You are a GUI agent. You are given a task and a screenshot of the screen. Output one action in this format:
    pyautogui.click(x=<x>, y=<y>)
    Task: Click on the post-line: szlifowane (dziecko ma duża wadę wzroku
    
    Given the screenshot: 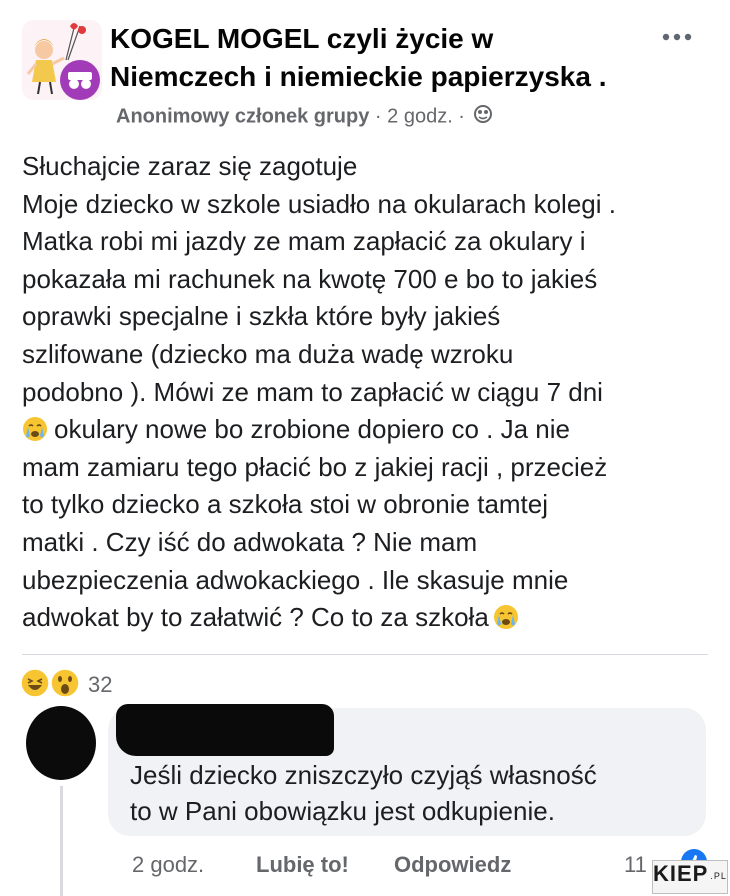 What is the action you would take?
    pyautogui.click(x=268, y=353)
    